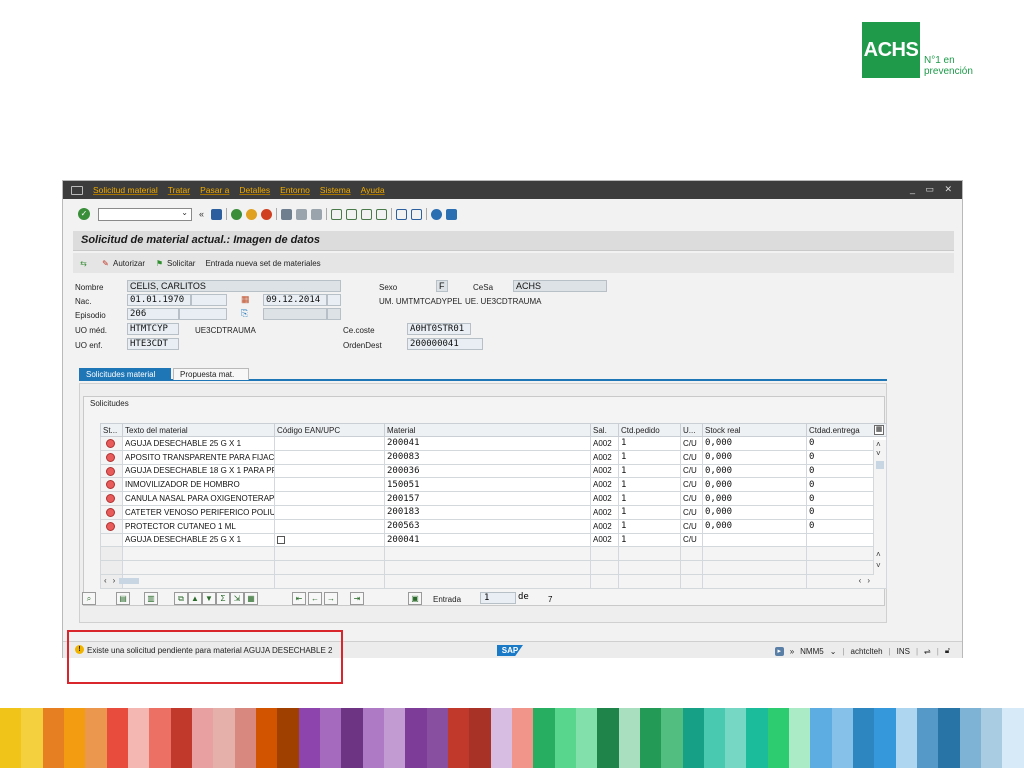 The image size is (1024, 768). What do you see at coordinates (846, 430) in the screenshot?
I see `col-ctdad-entrega: Ctdad.entrega ▦` at bounding box center [846, 430].